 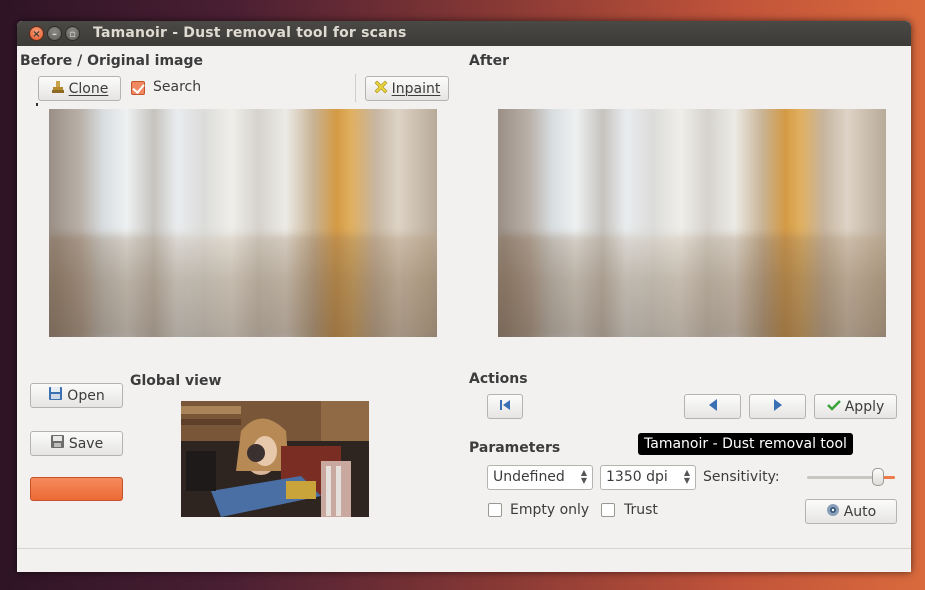 I want to click on inpaint-button-label: Inpaint, so click(x=416, y=88).